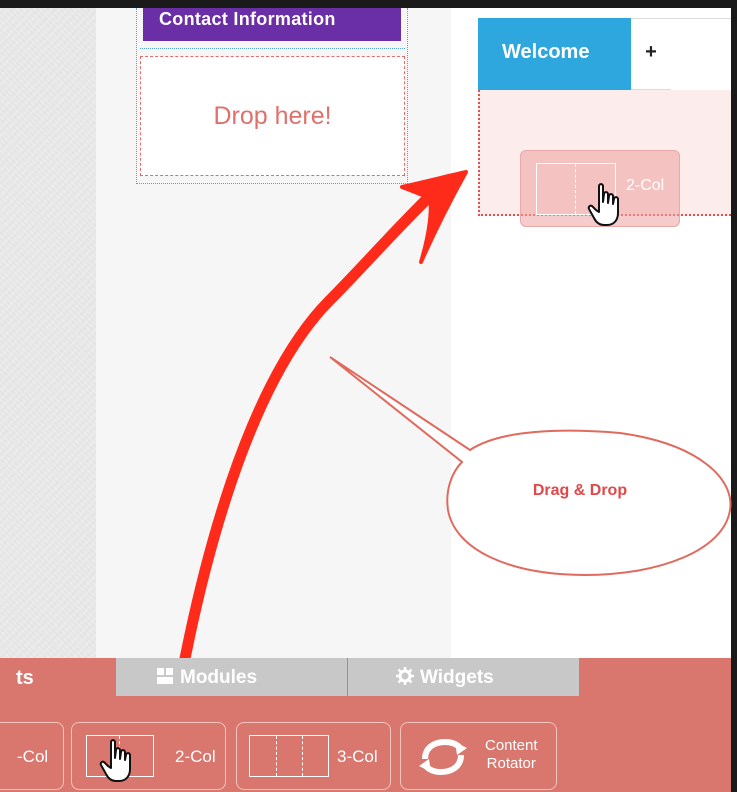 Image resolution: width=737 pixels, height=792 pixels. What do you see at coordinates (405, 676) in the screenshot?
I see `widget-gear-icon` at bounding box center [405, 676].